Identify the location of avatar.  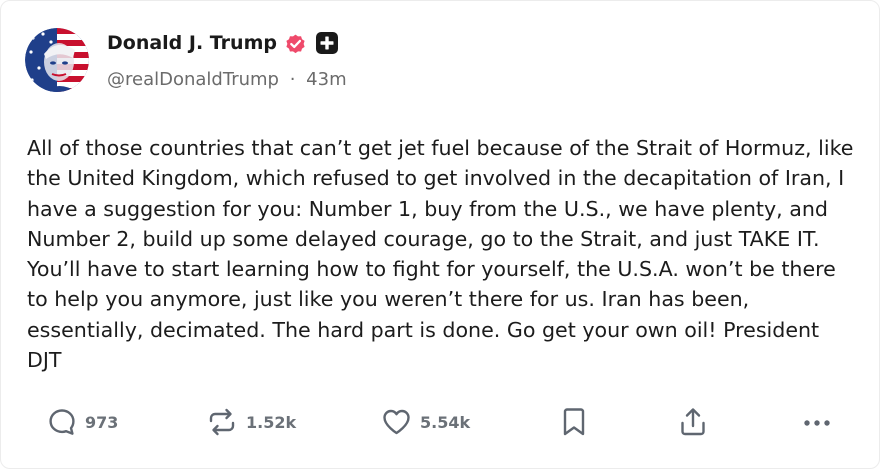
(57, 60).